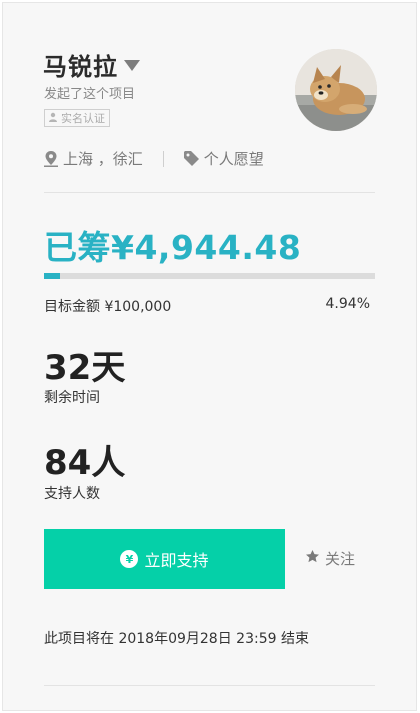  I want to click on end-date-text: 此项目将在 2018年09月28日 23:59 结束, so click(176, 639).